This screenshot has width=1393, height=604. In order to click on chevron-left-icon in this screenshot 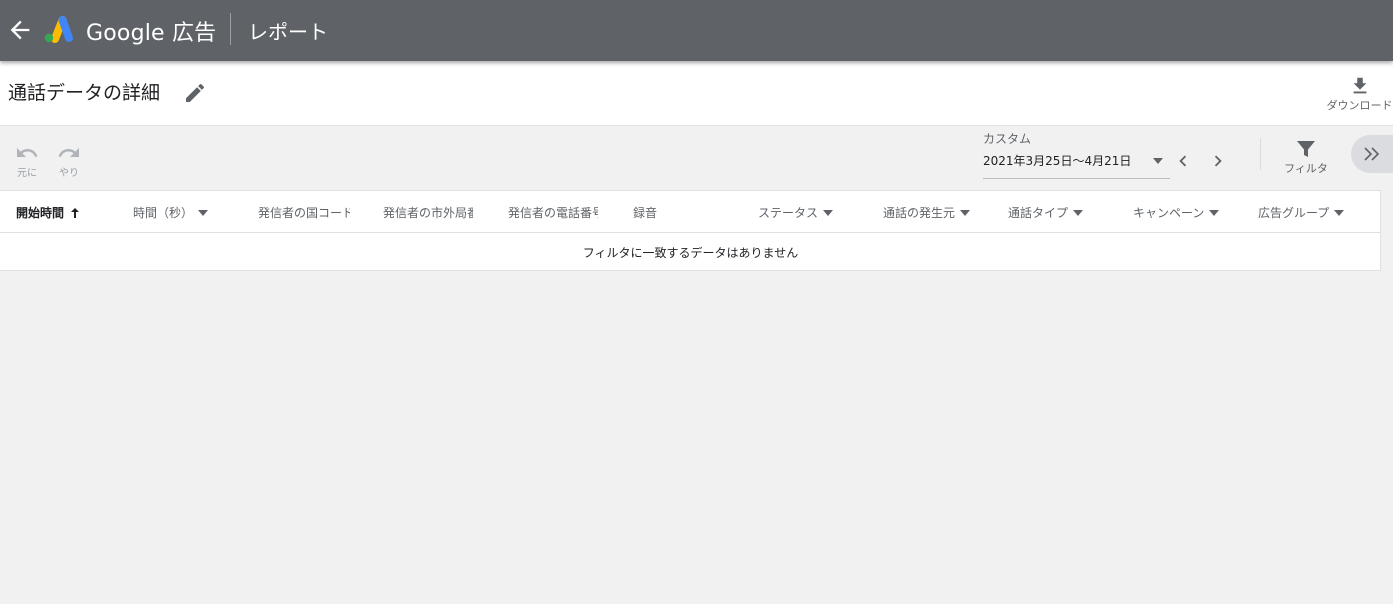, I will do `click(1183, 161)`.